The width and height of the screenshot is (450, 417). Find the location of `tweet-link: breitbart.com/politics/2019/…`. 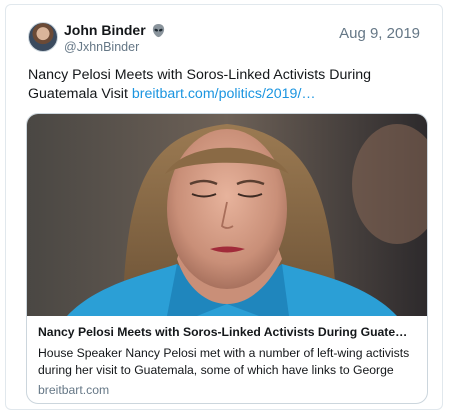

tweet-link: breitbart.com/politics/2019/… is located at coordinates (224, 94).